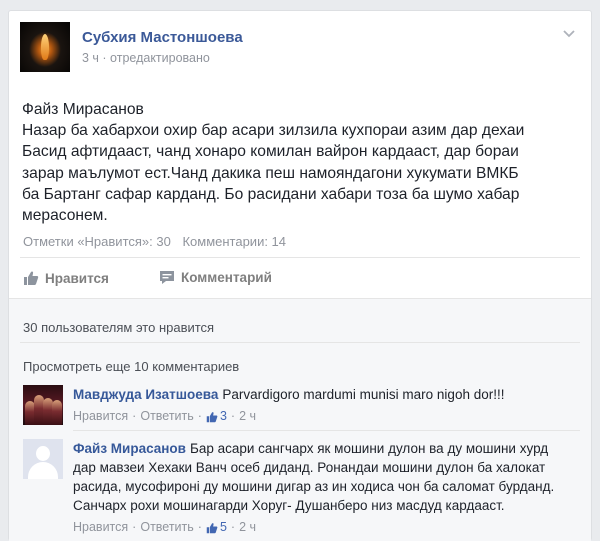 Image resolution: width=600 pixels, height=541 pixels. What do you see at coordinates (65, 216) in the screenshot?
I see `post-text-line: мерасонем.` at bounding box center [65, 216].